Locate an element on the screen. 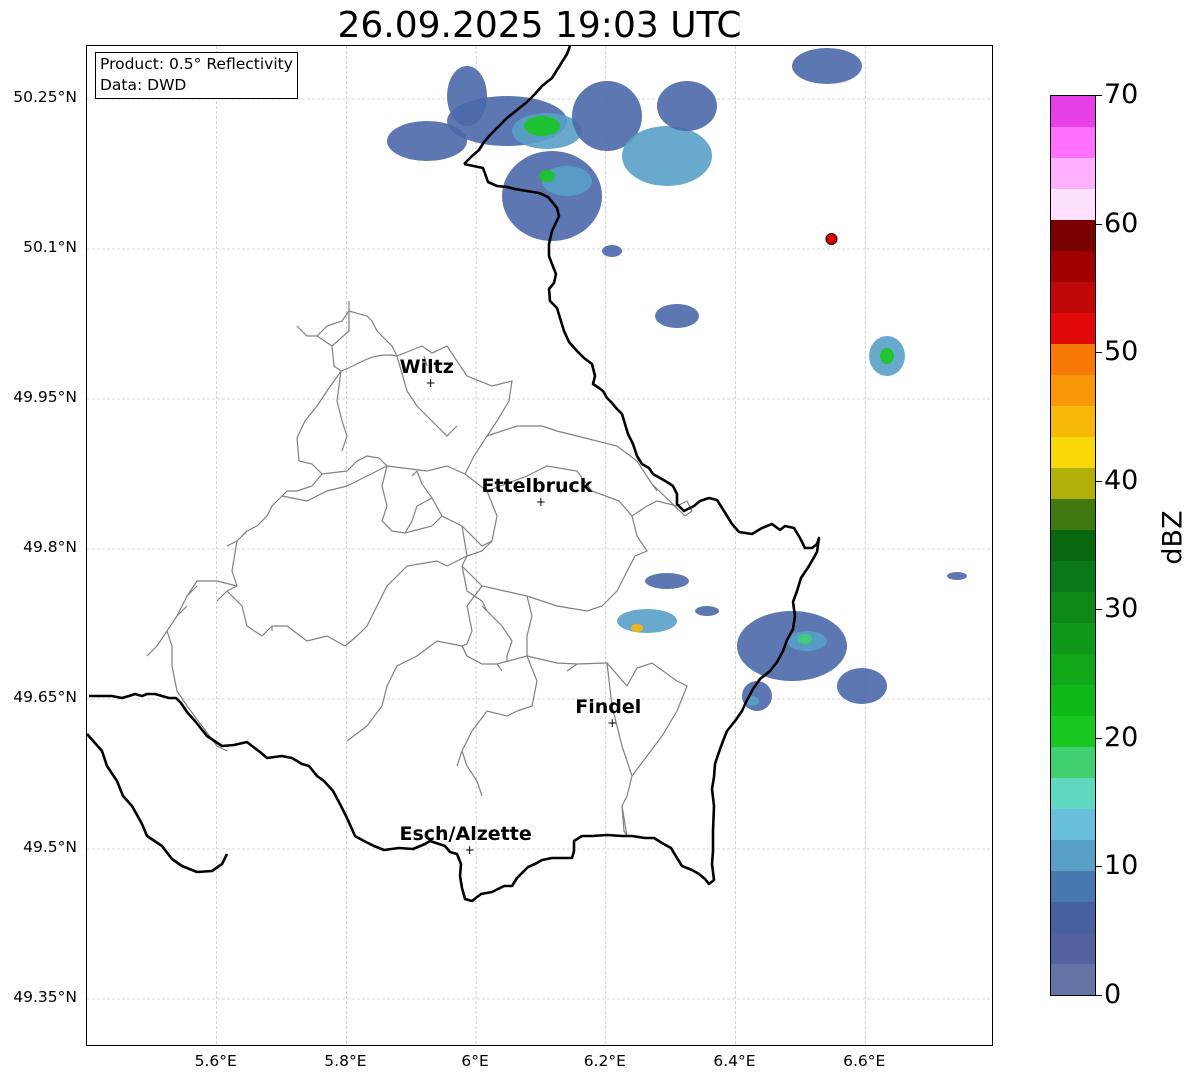 The image size is (1184, 1081). colorbar-tick-label: 50 is located at coordinates (1121, 352).